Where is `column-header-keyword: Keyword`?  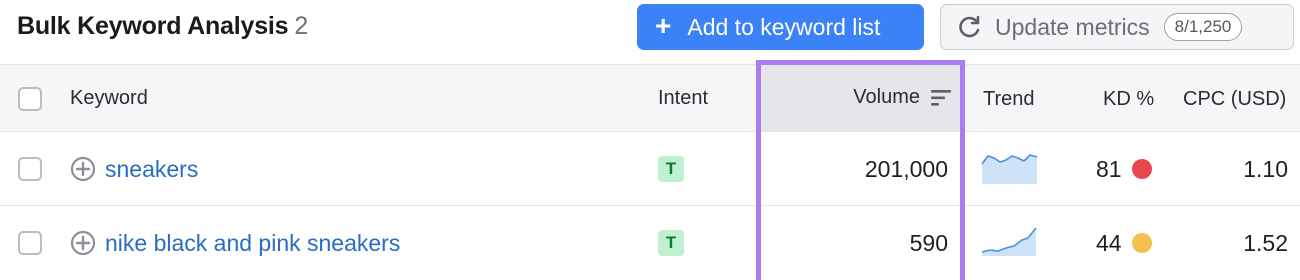
column-header-keyword: Keyword is located at coordinates (109, 98).